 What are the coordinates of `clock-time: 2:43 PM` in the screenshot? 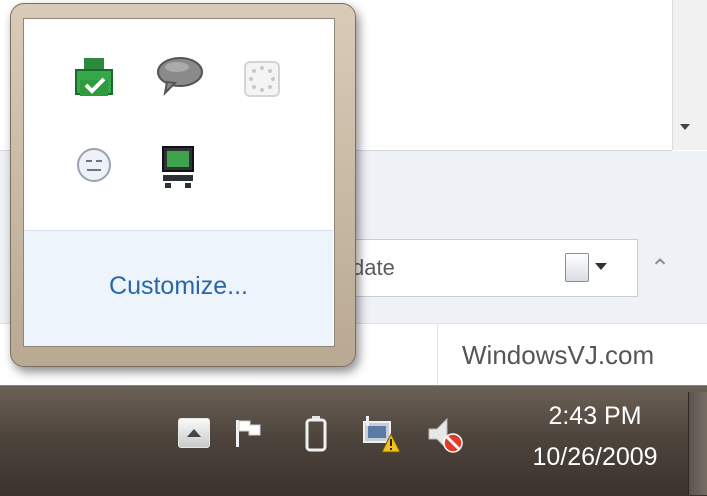 It's located at (595, 416).